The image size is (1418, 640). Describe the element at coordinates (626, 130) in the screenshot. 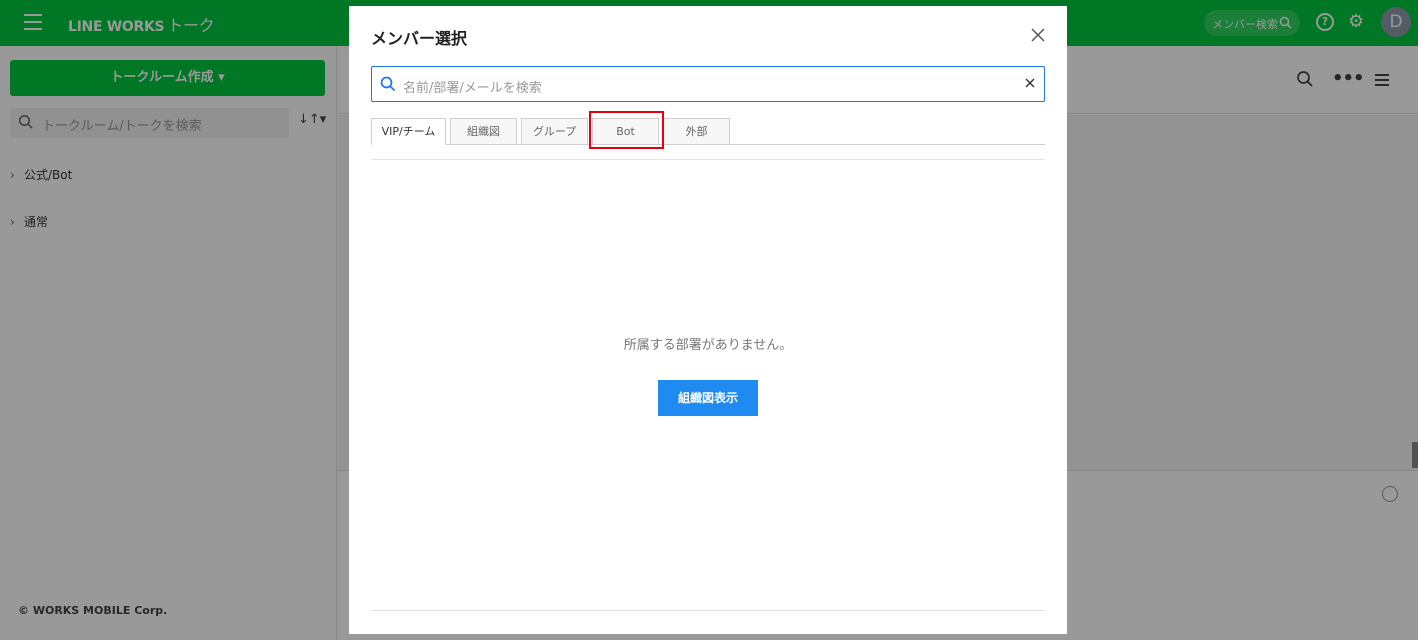

I see `highlight-box` at that location.